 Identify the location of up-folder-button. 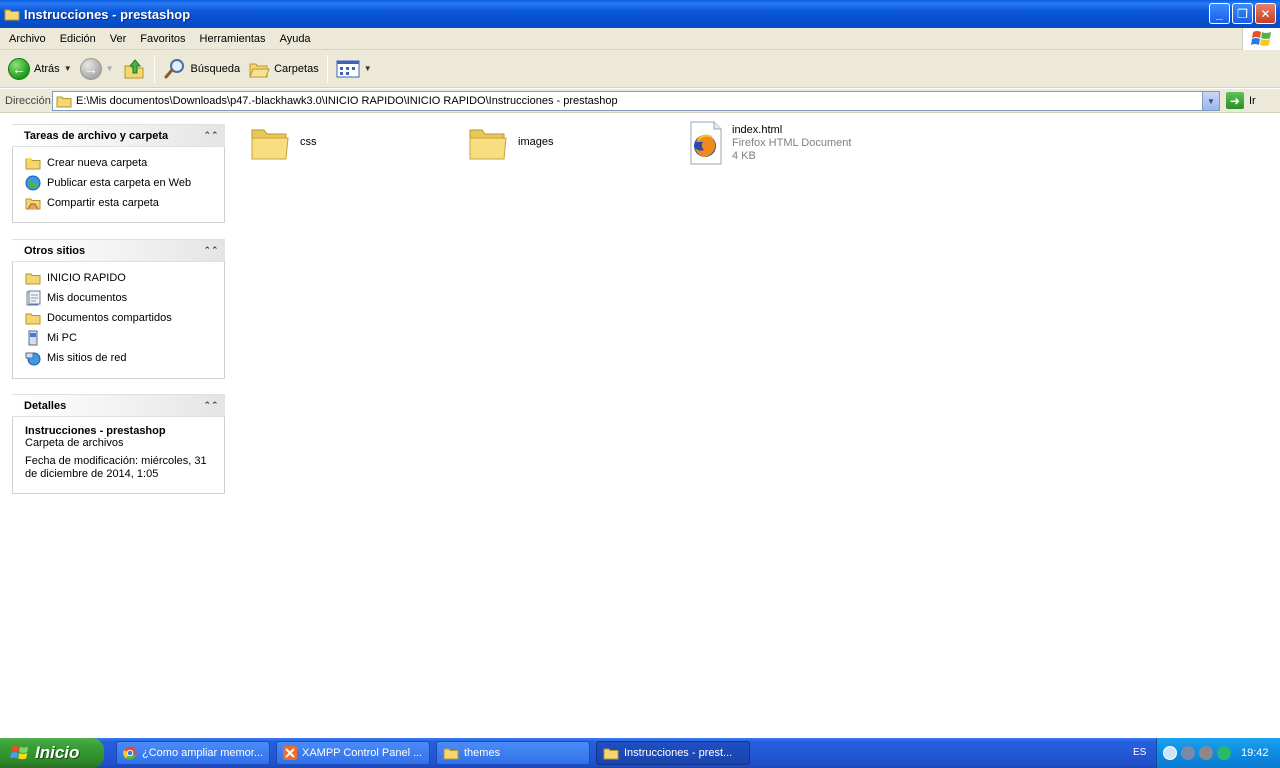
(134, 69).